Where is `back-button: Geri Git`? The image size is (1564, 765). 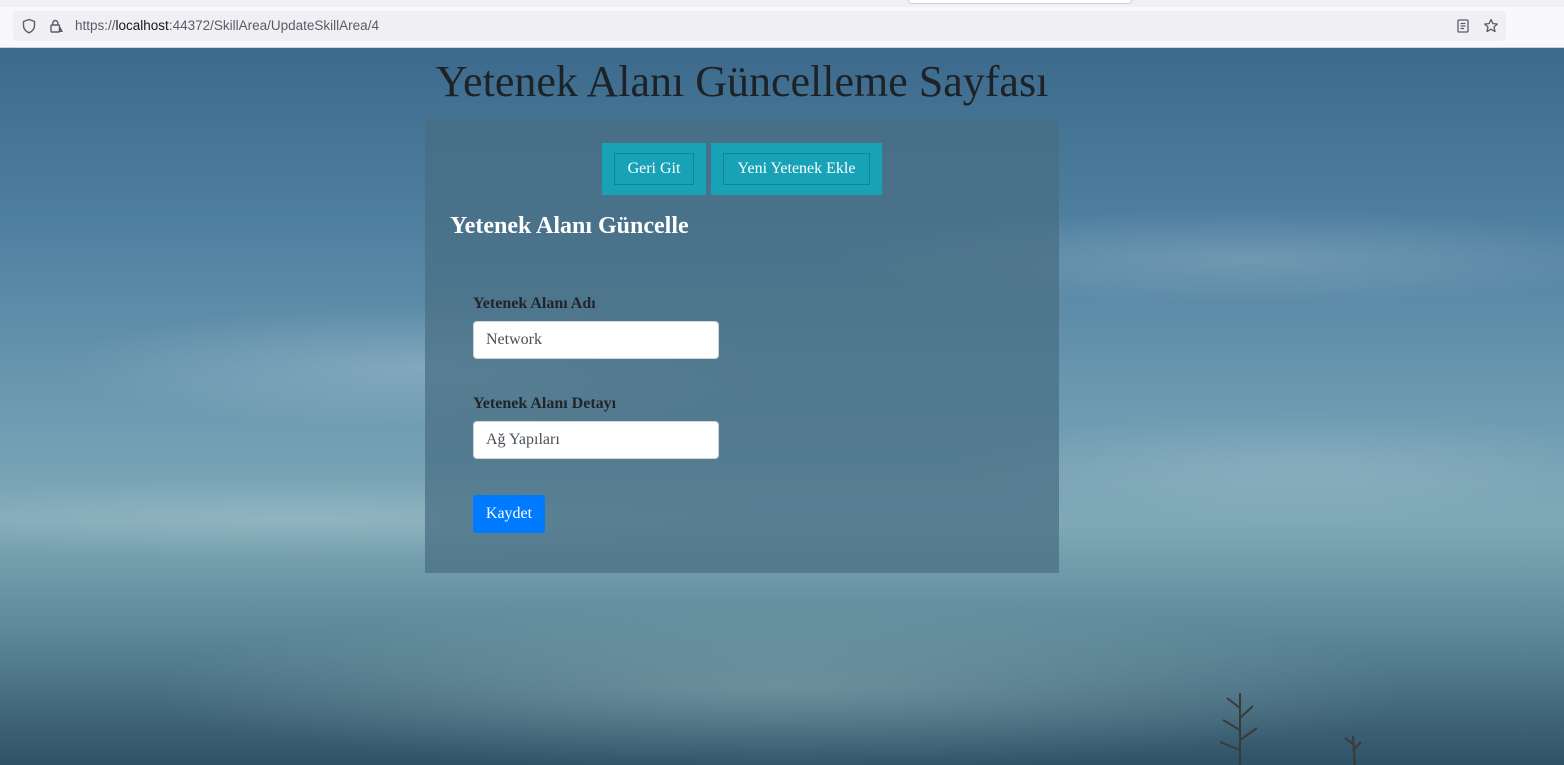 back-button: Geri Git is located at coordinates (654, 169).